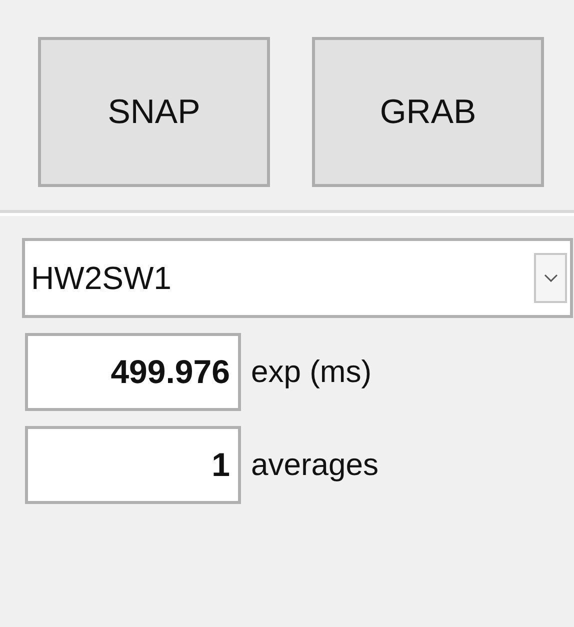 This screenshot has width=574, height=627. Describe the element at coordinates (428, 112) in the screenshot. I see `action-button: GRAB` at that location.